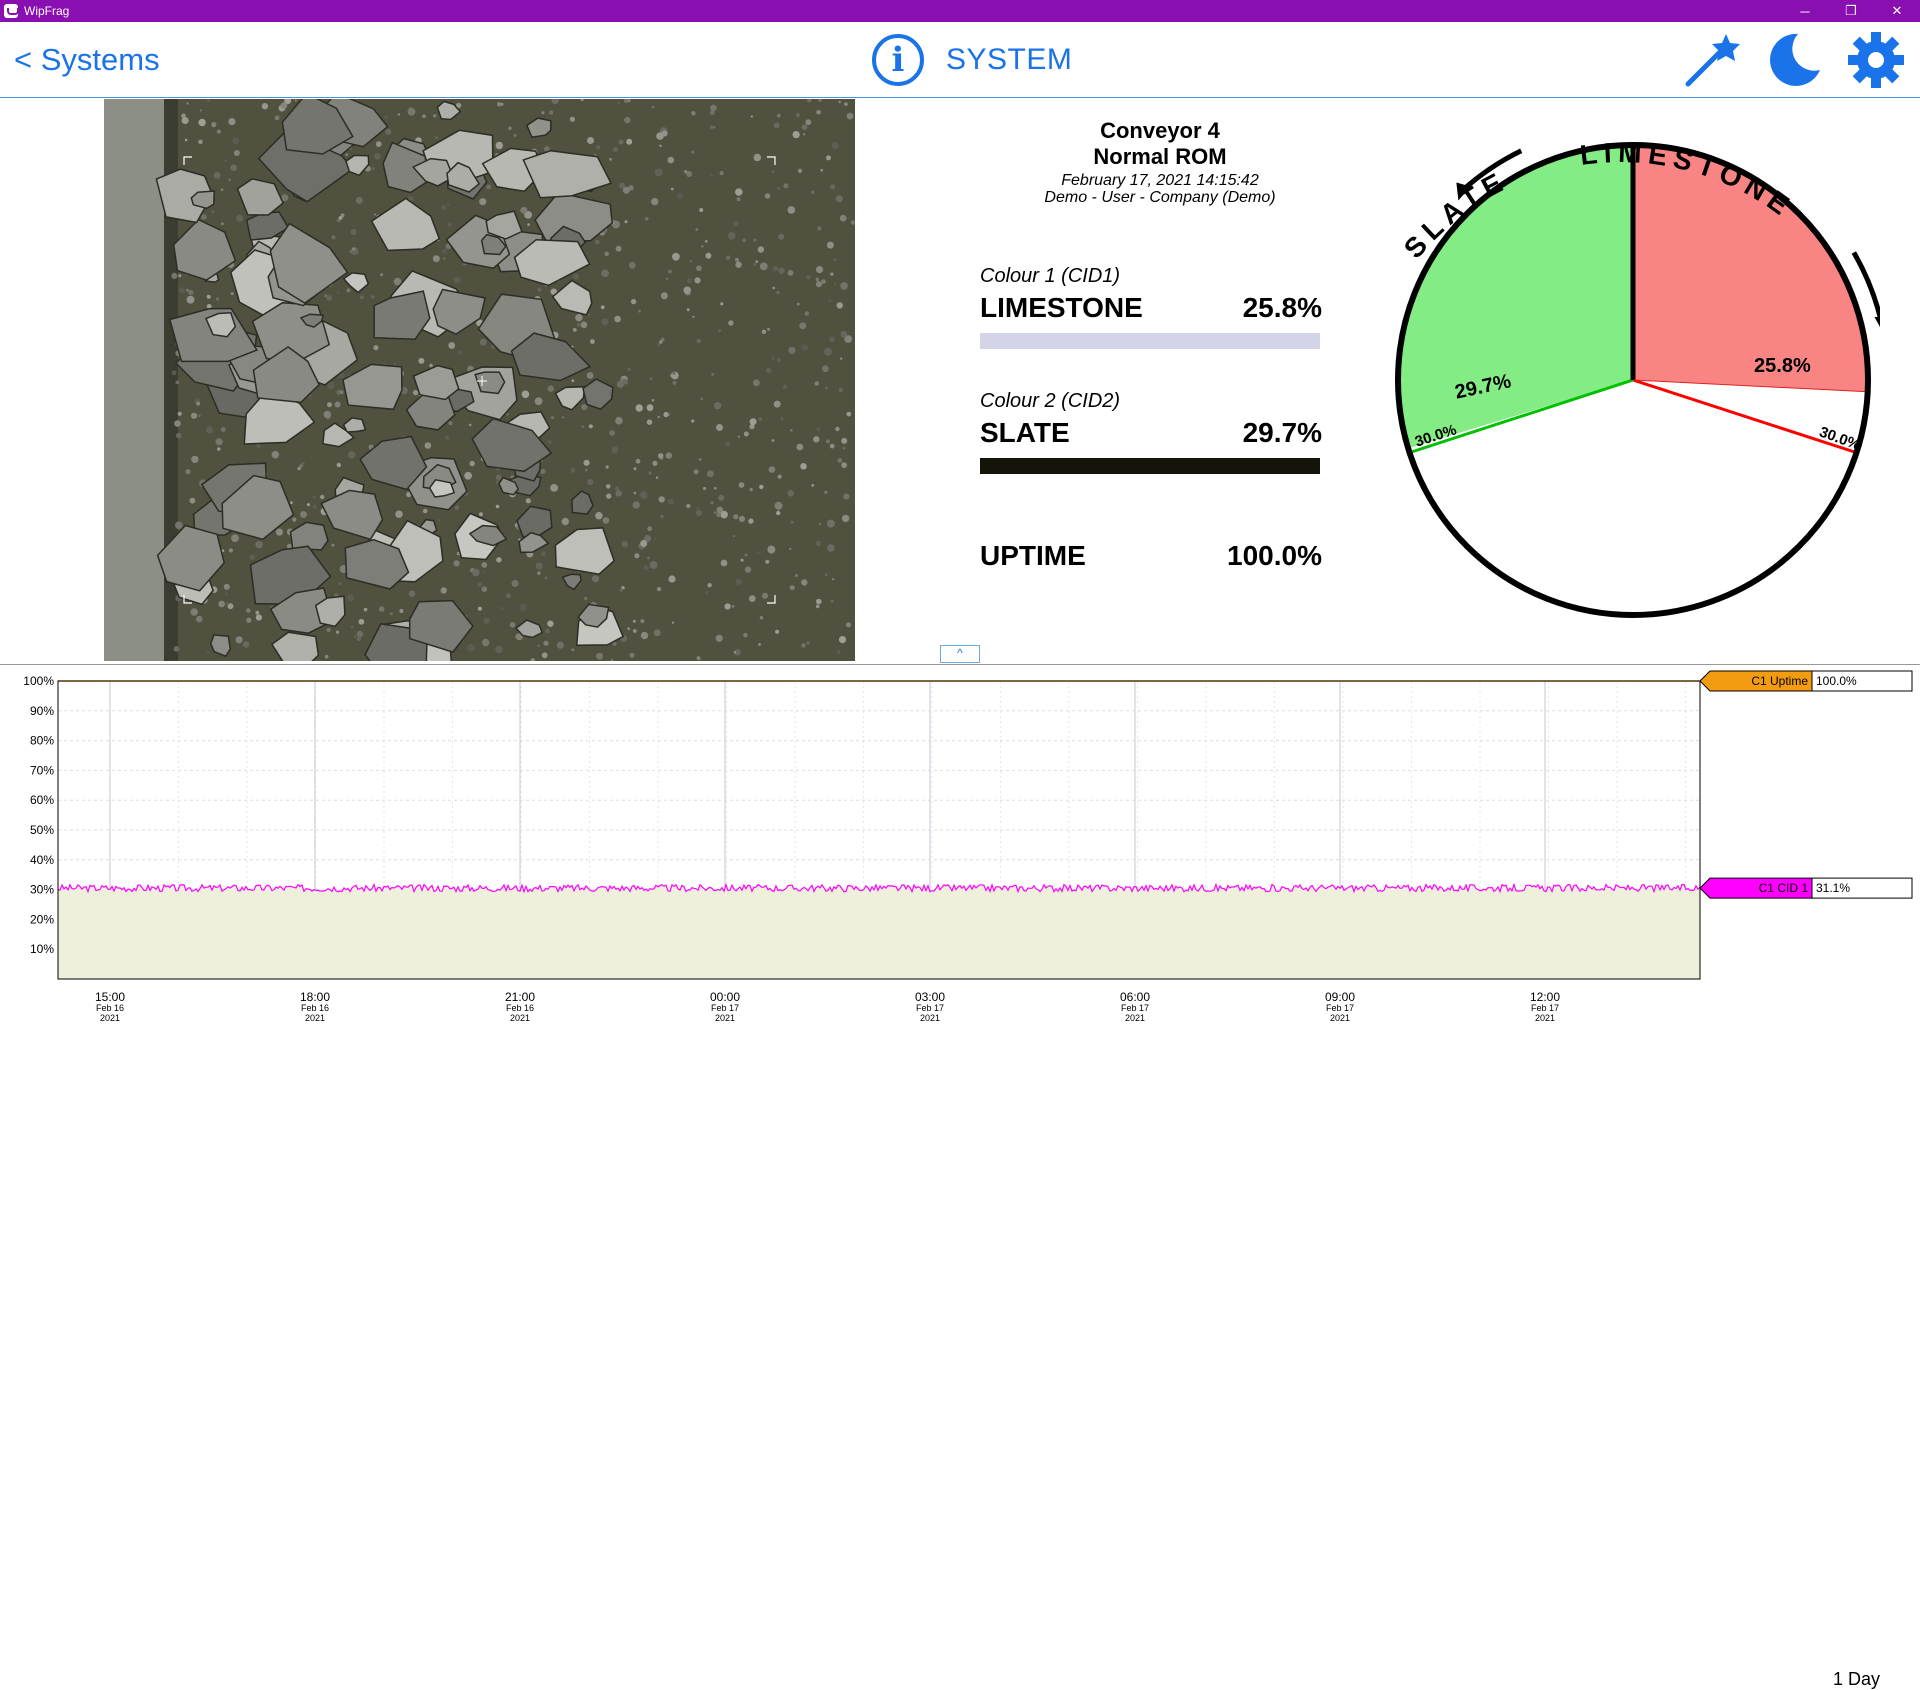 The height and width of the screenshot is (1690, 1920). I want to click on restore-button: ❐, so click(1851, 11).